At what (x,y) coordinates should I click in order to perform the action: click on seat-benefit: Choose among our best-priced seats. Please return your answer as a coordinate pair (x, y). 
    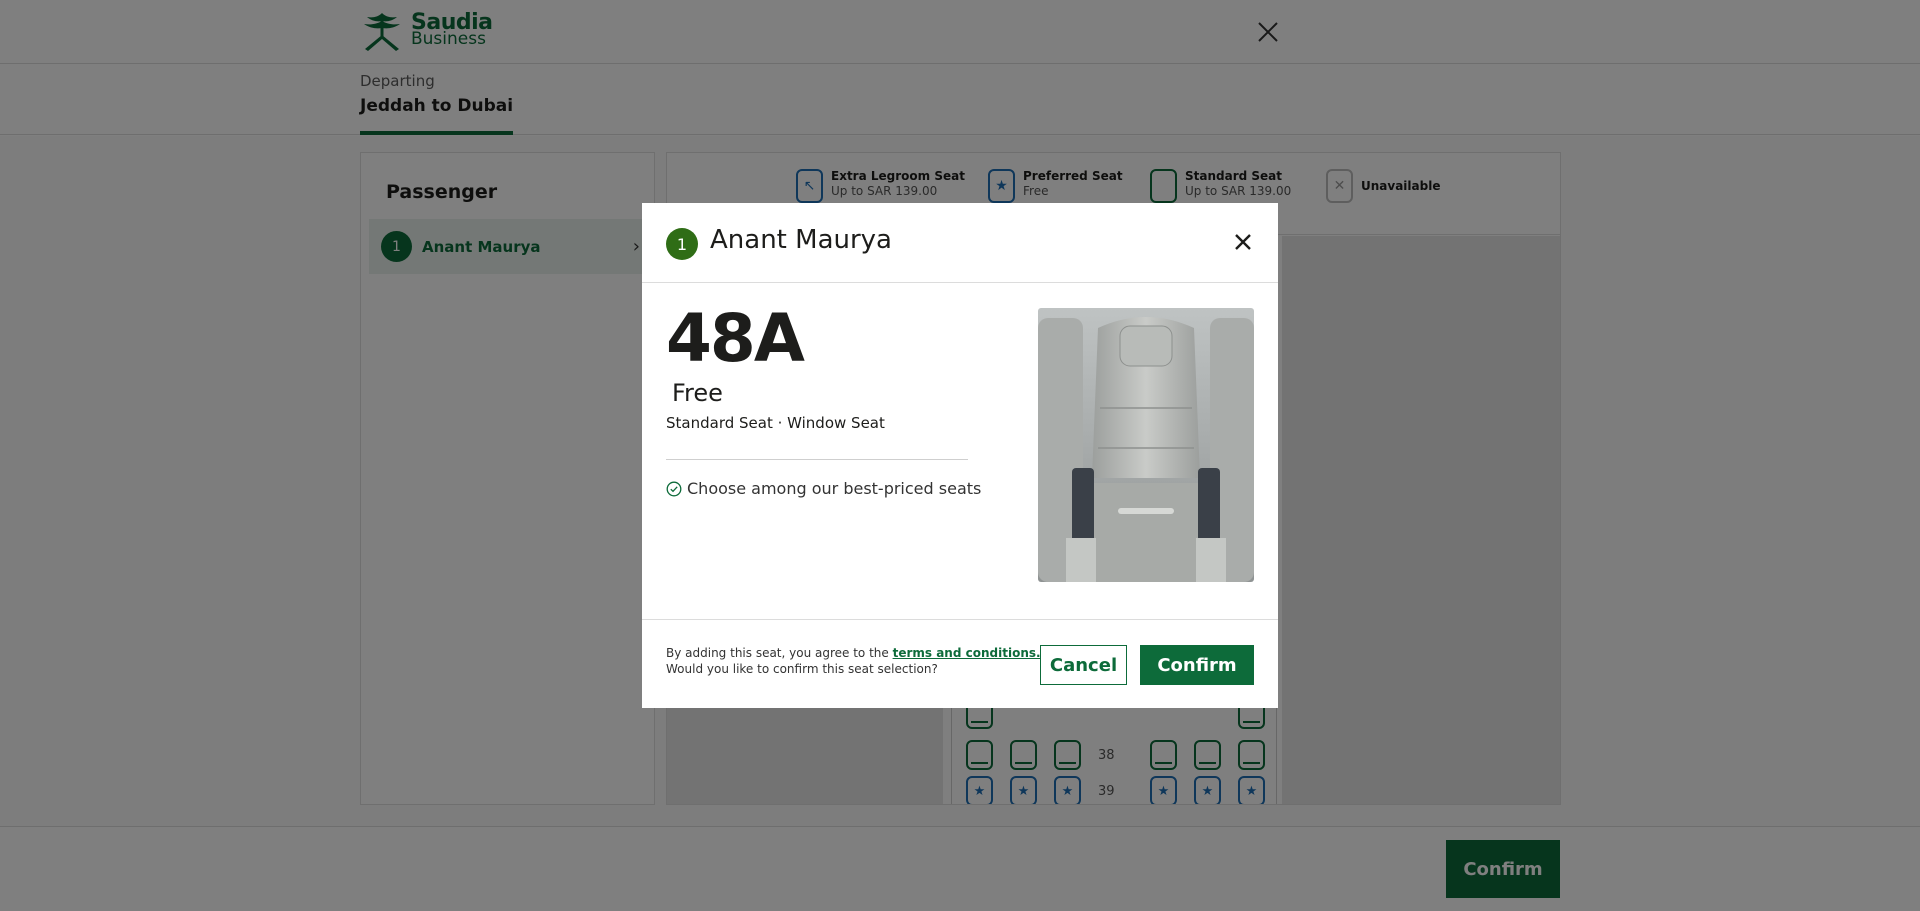
    Looking at the image, I should click on (823, 488).